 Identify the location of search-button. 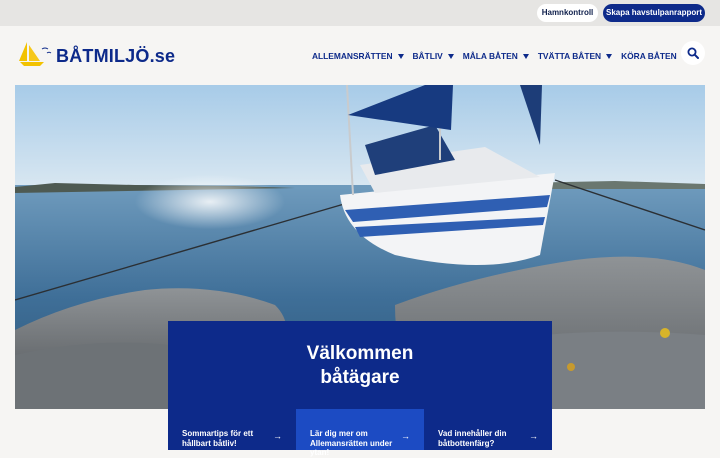
(693, 53).